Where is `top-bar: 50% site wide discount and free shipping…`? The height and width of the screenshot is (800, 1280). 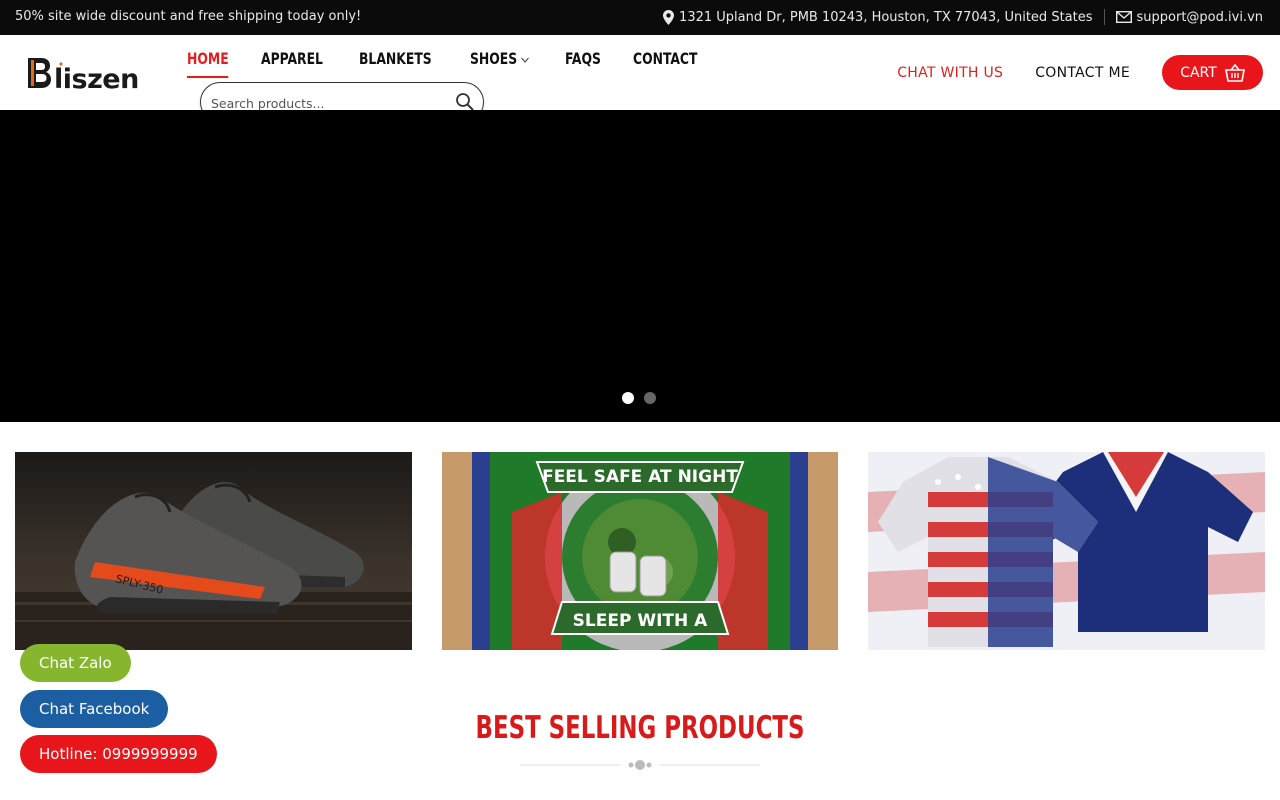 top-bar: 50% site wide discount and free shipping… is located at coordinates (640, 17).